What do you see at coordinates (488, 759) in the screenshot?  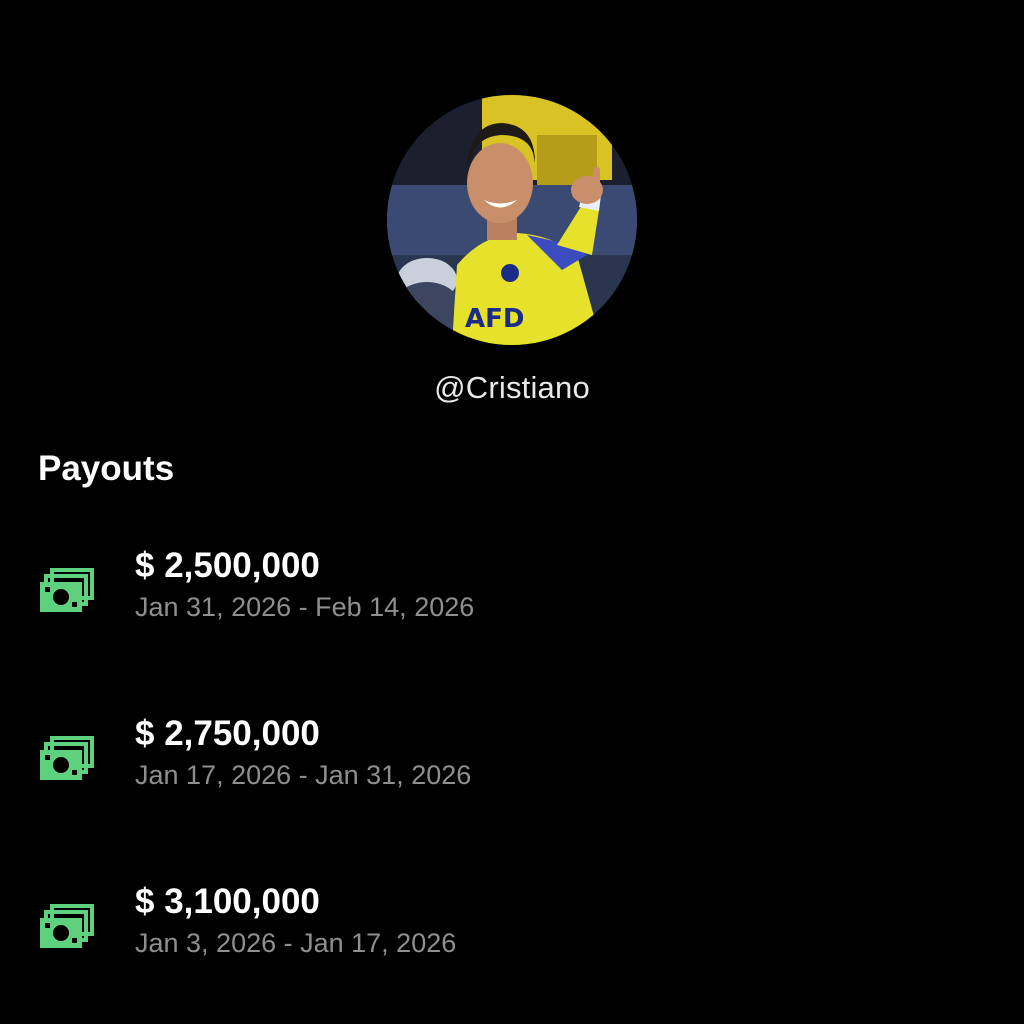 I see `payout-item: $ 2,750,000 Jan 17, 2026 - Jan 31, 2026` at bounding box center [488, 759].